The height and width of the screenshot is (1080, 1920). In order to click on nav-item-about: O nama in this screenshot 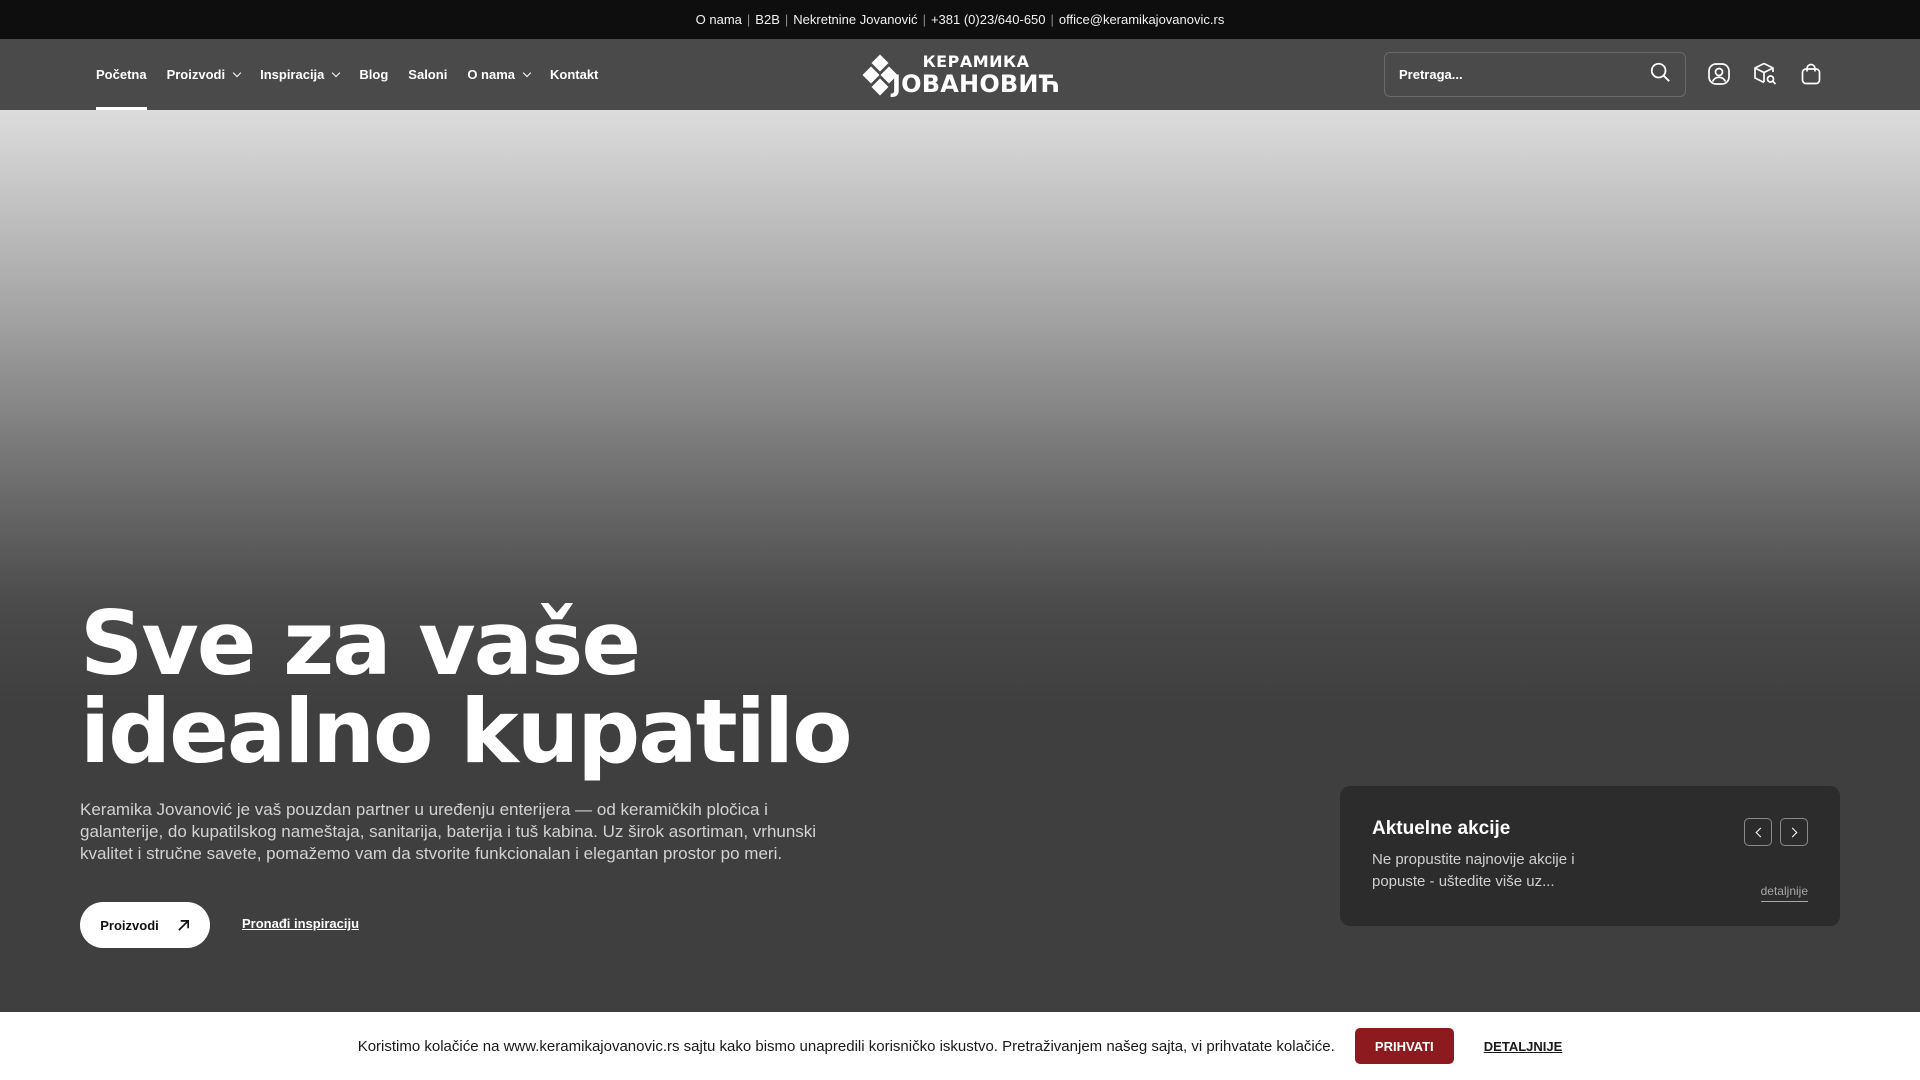, I will do `click(499, 74)`.